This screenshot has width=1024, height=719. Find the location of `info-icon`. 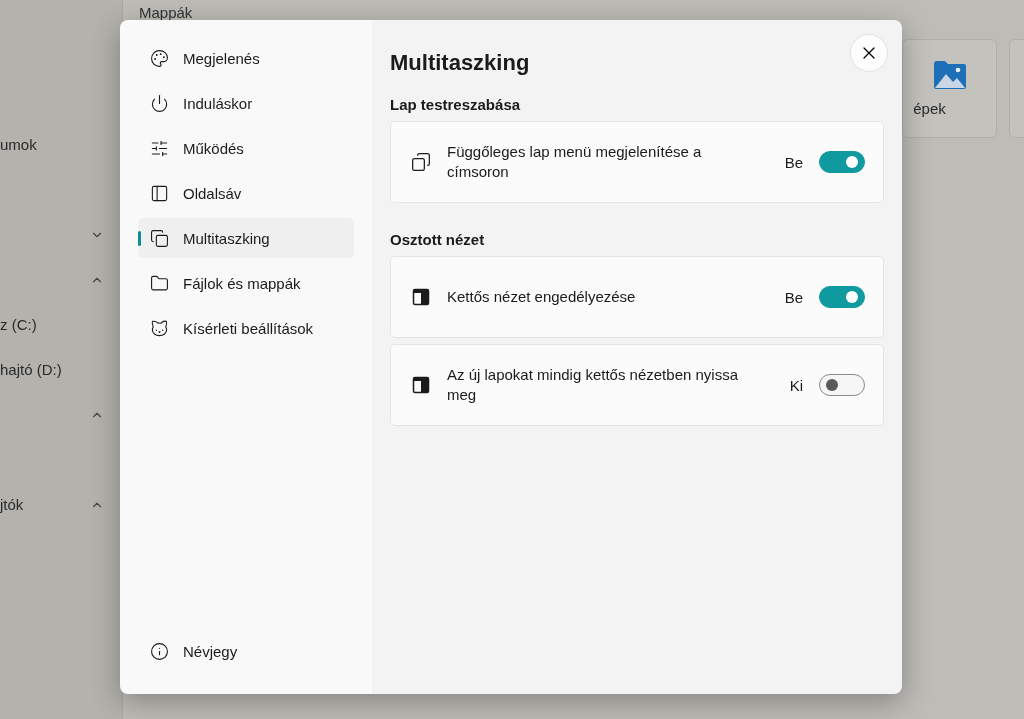

info-icon is located at coordinates (159, 651).